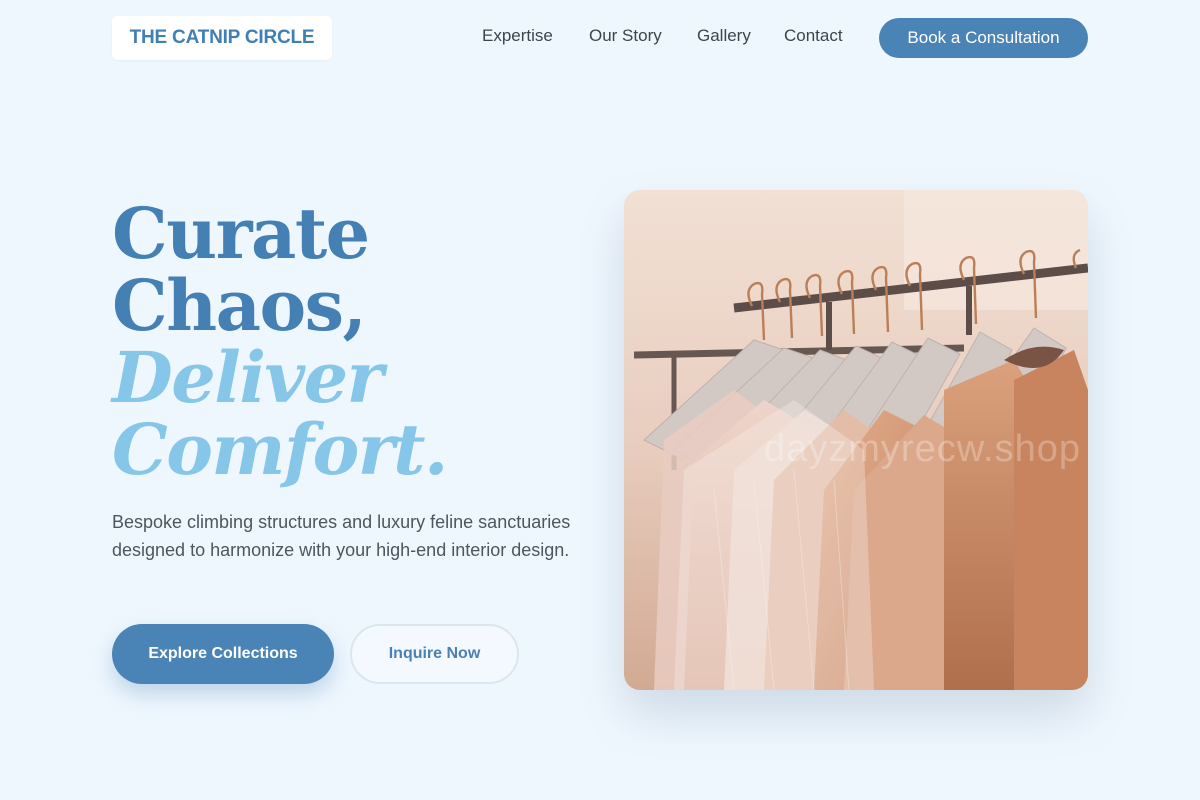 The height and width of the screenshot is (800, 1200). Describe the element at coordinates (724, 36) in the screenshot. I see `nav-link-gallery: Gallery` at that location.